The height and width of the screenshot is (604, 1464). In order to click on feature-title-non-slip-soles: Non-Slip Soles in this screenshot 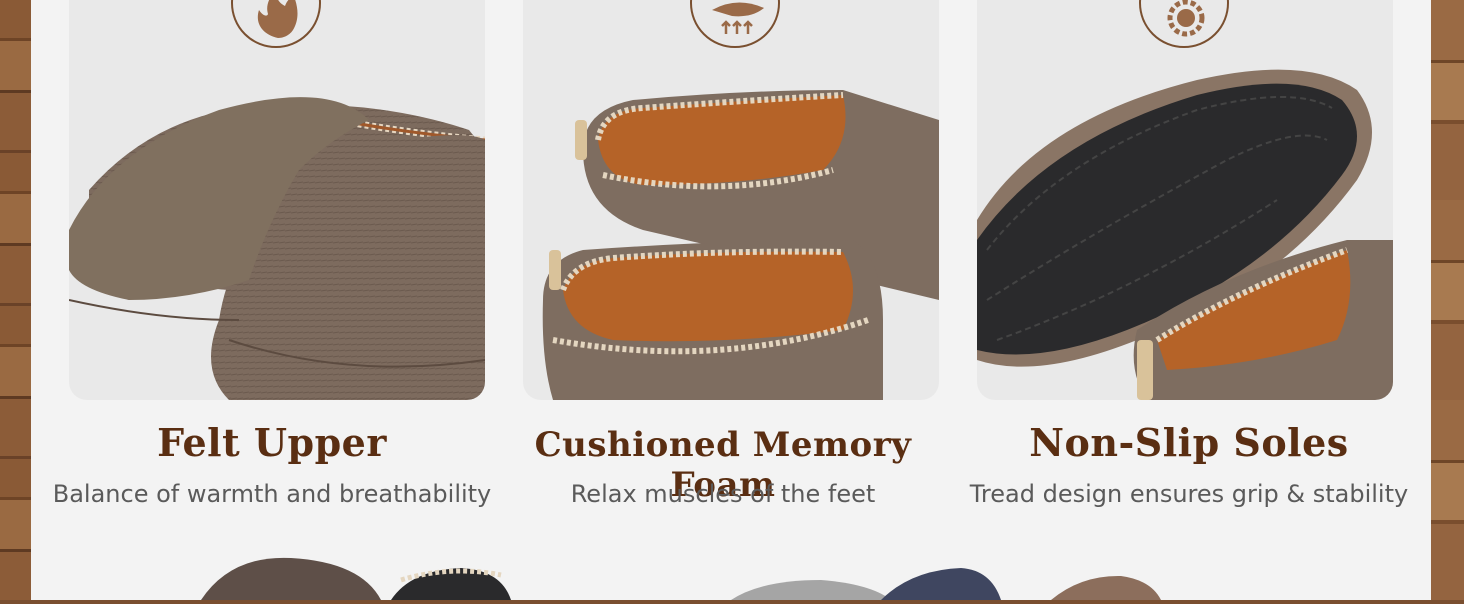, I will do `click(1189, 442)`.